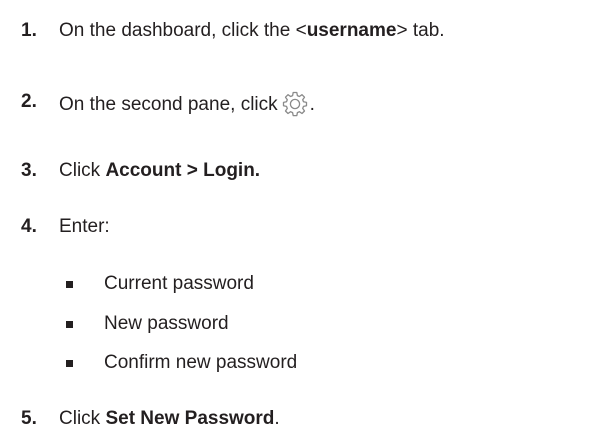 This screenshot has height=433, width=599. Describe the element at coordinates (351, 30) in the screenshot. I see `username-placeholder: username` at that location.